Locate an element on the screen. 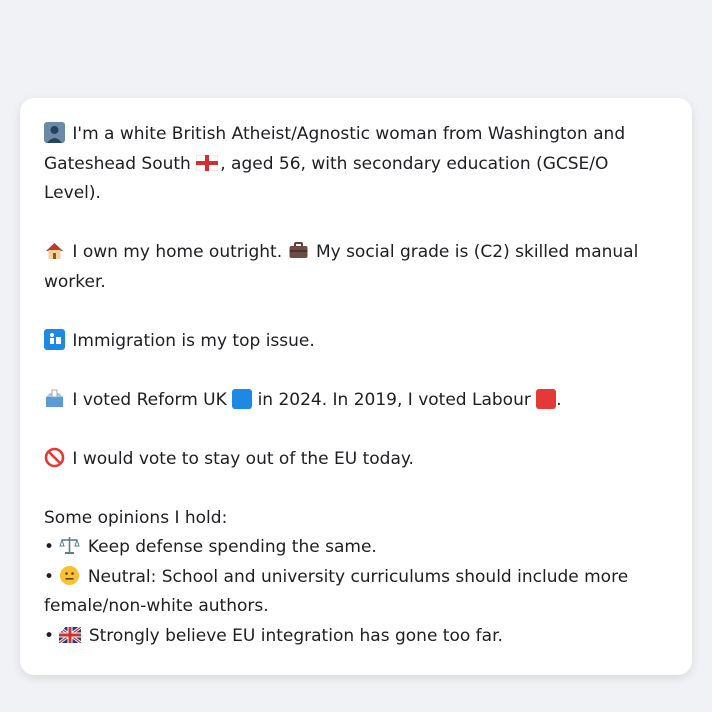  opinions-heading: Some opinions I hold: is located at coordinates (136, 517).